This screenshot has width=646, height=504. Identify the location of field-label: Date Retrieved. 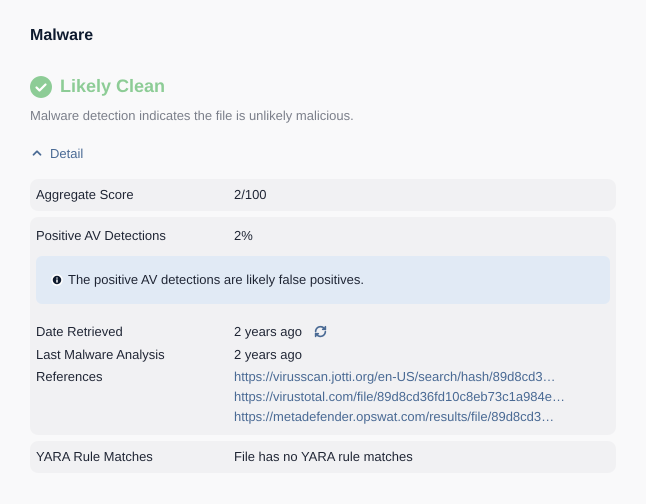
(80, 332).